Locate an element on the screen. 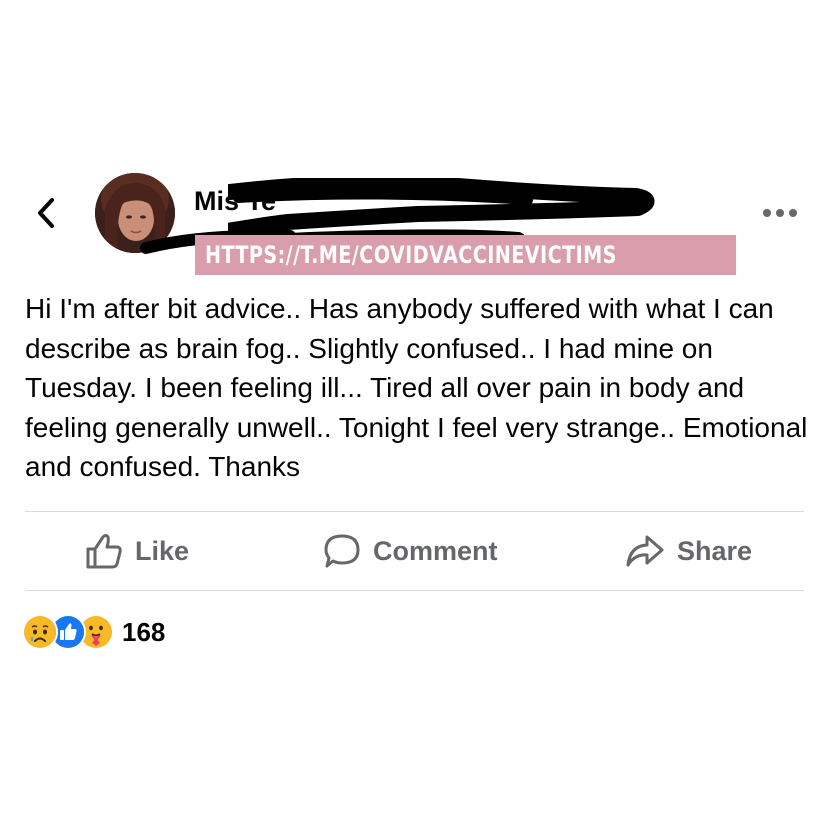 Image resolution: width=828 pixels, height=815 pixels. action-bar: Like Comment Share is located at coordinates (414, 551).